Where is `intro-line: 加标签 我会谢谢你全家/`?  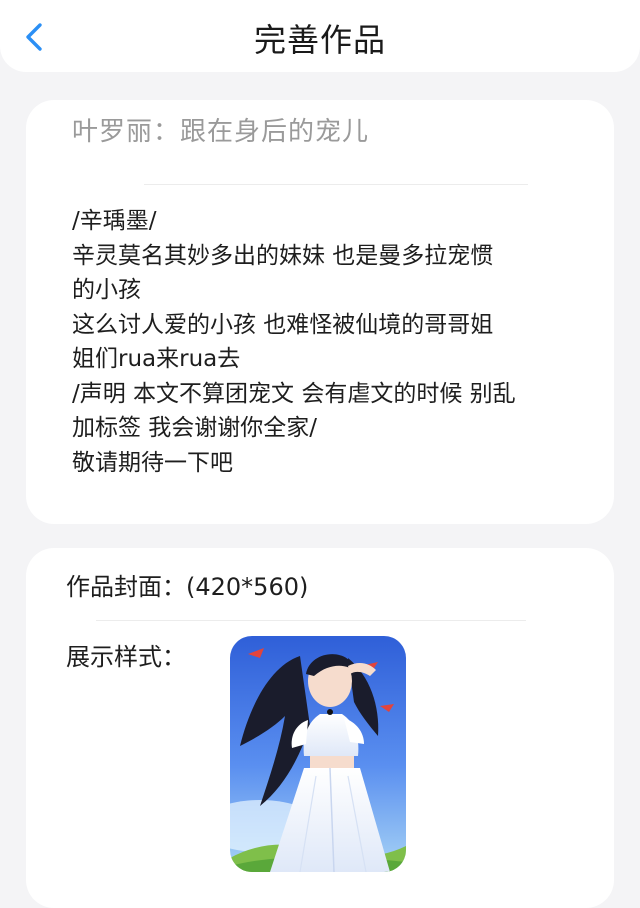 intro-line: 加标签 我会谢谢你全家/ is located at coordinates (195, 428).